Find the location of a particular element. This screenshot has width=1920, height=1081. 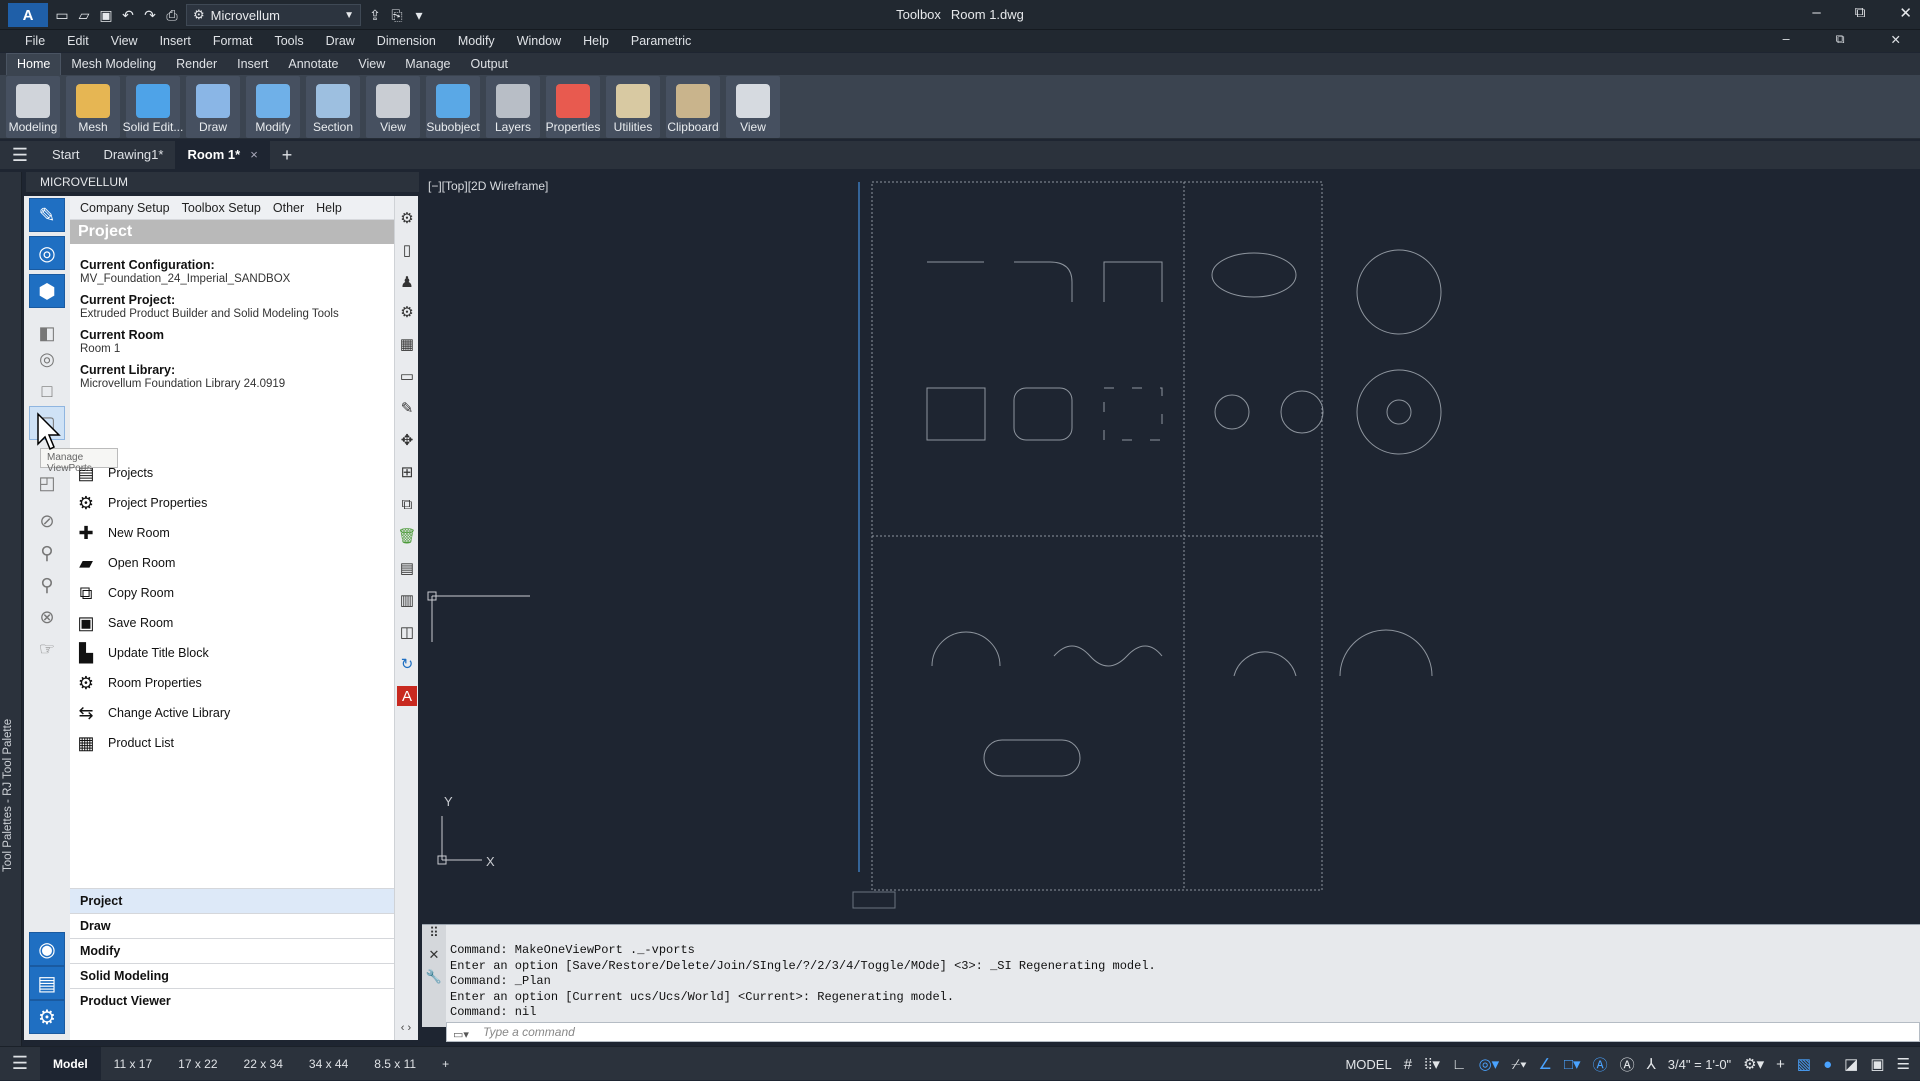

ribbon-button-section: Section is located at coordinates (333, 107).